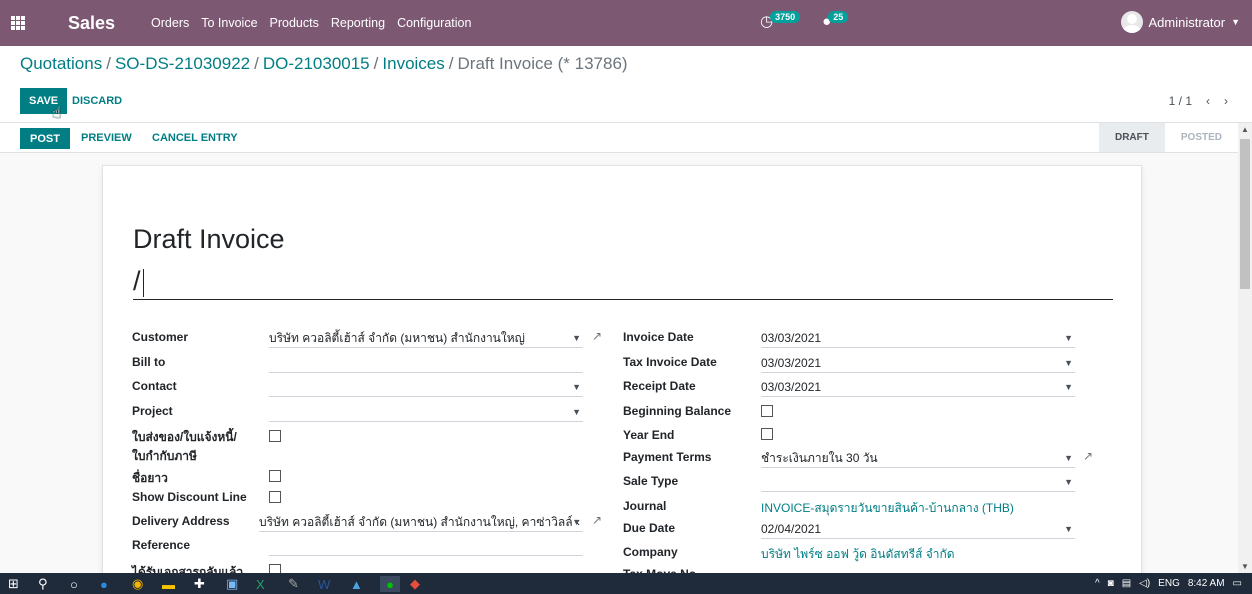  Describe the element at coordinates (426, 547) in the screenshot. I see `reference-input` at that location.